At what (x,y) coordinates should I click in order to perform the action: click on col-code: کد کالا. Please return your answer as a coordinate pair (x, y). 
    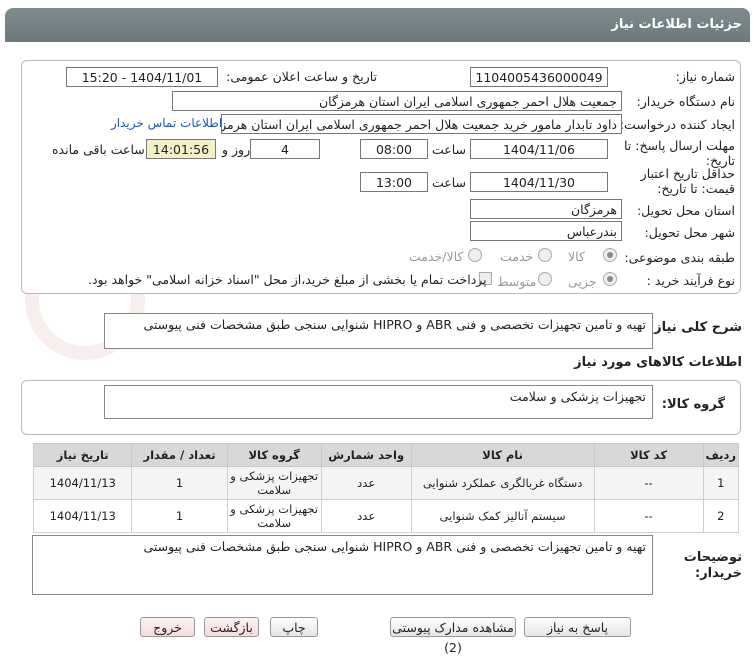
    Looking at the image, I should click on (648, 455).